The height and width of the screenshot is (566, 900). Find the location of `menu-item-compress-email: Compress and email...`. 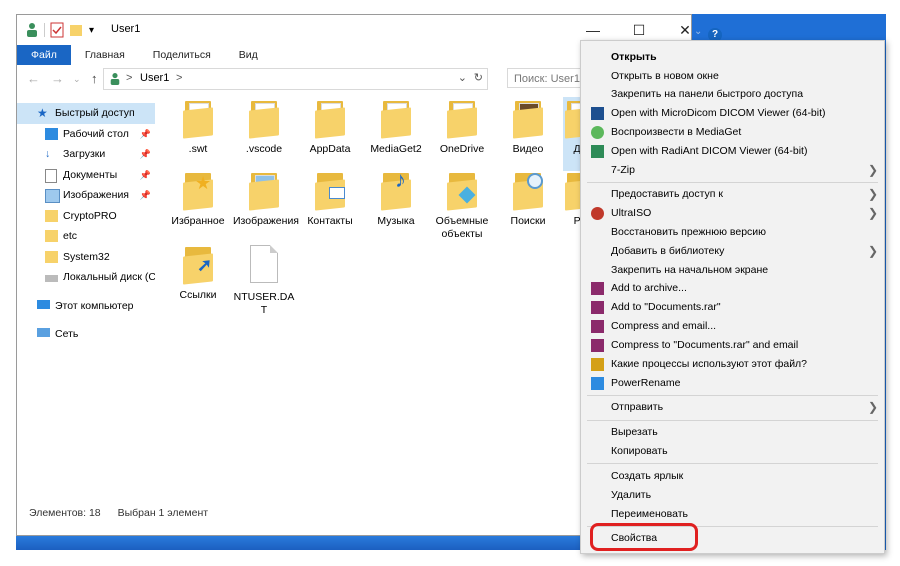

menu-item-compress-email: Compress and email... is located at coordinates (732, 326).